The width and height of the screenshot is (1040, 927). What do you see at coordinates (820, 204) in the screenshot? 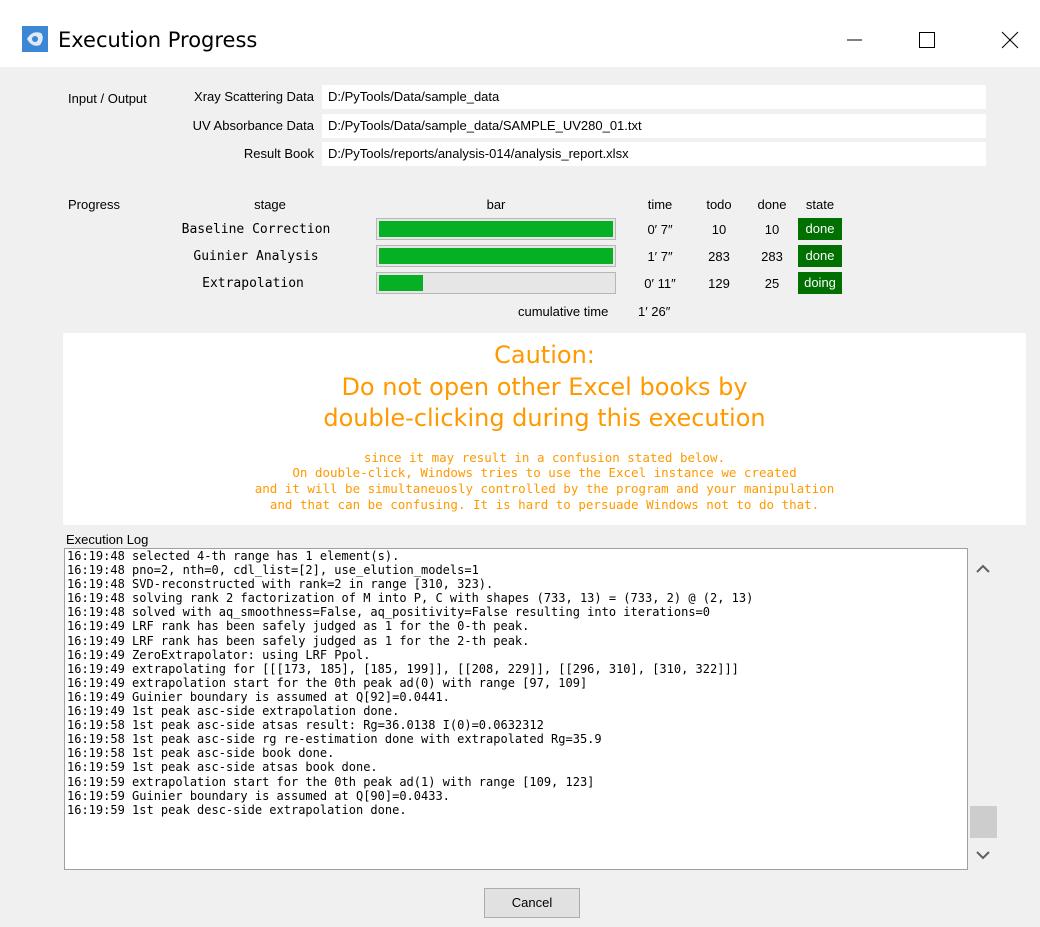
I see `header-state: state` at bounding box center [820, 204].